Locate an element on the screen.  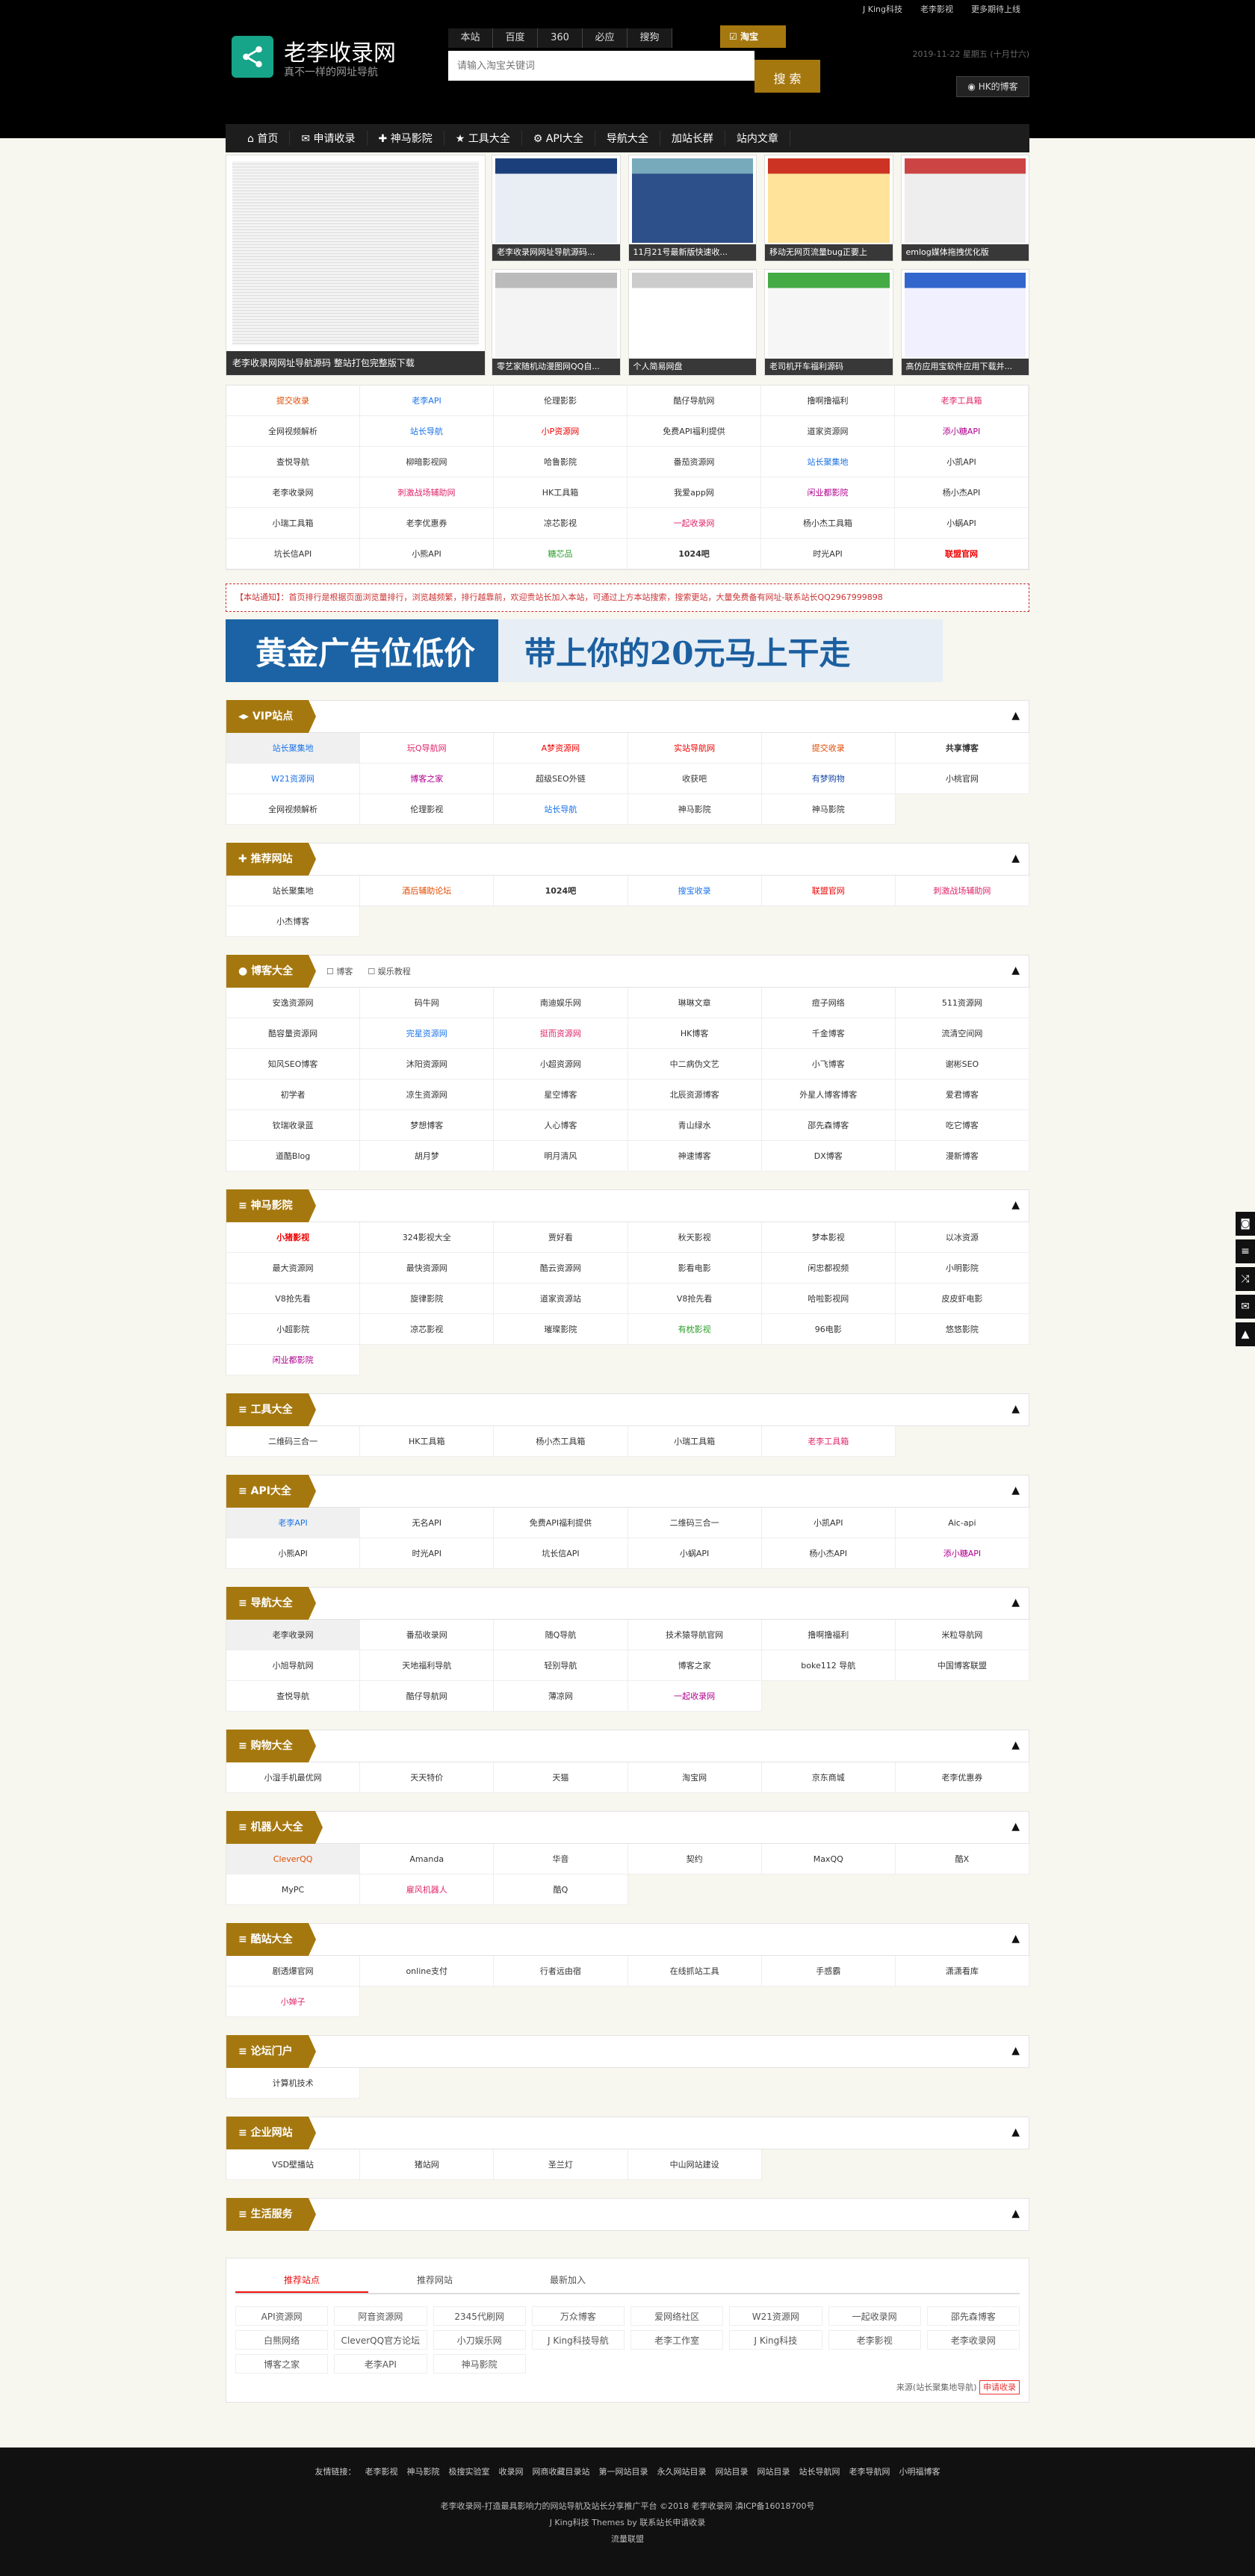
hero-thumb: 老司机开车福利源码 is located at coordinates (828, 322).